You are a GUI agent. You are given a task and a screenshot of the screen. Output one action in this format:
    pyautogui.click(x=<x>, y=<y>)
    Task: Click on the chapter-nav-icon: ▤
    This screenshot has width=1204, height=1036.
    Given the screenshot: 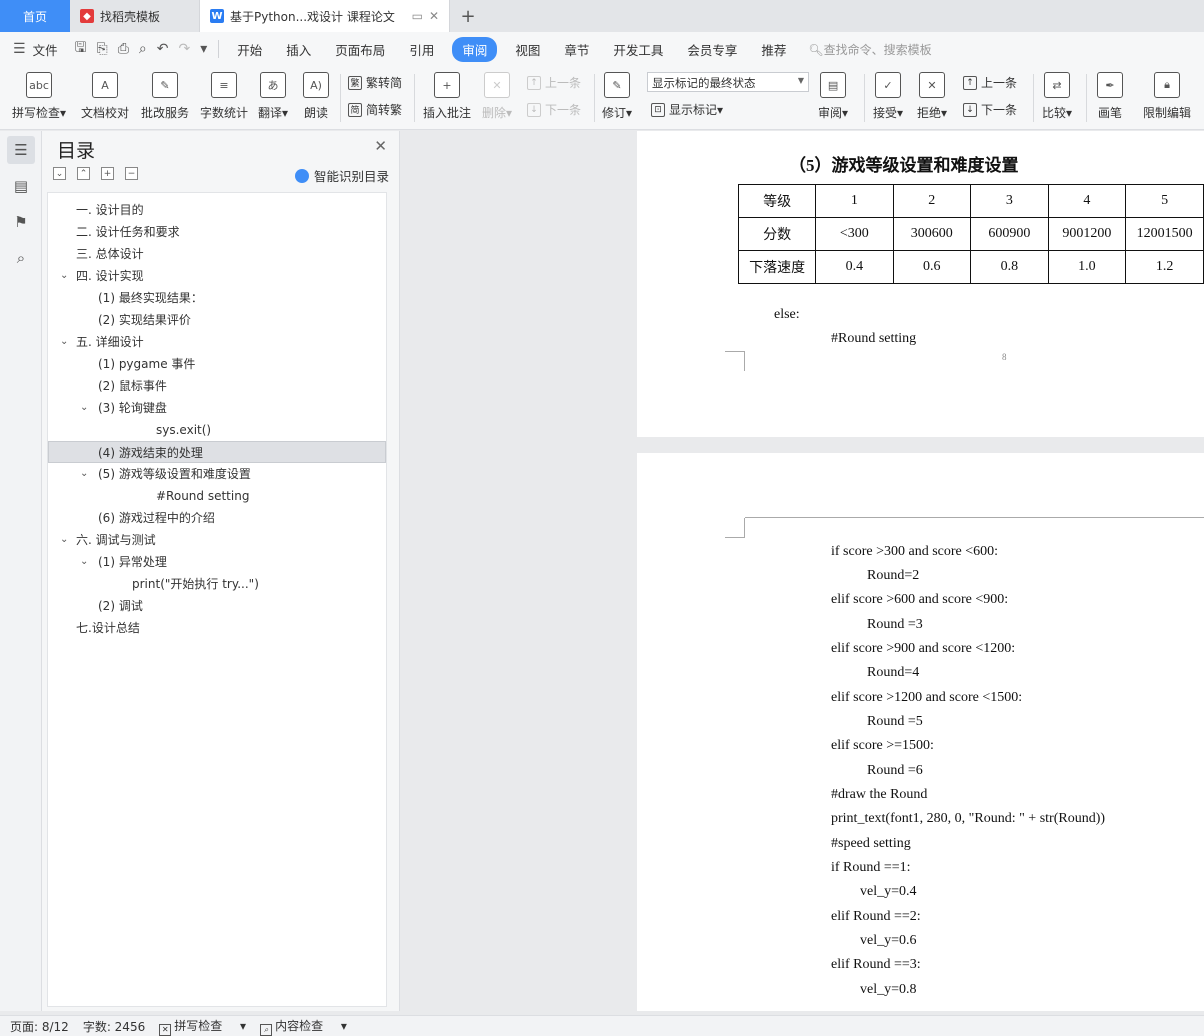 What is the action you would take?
    pyautogui.click(x=21, y=186)
    